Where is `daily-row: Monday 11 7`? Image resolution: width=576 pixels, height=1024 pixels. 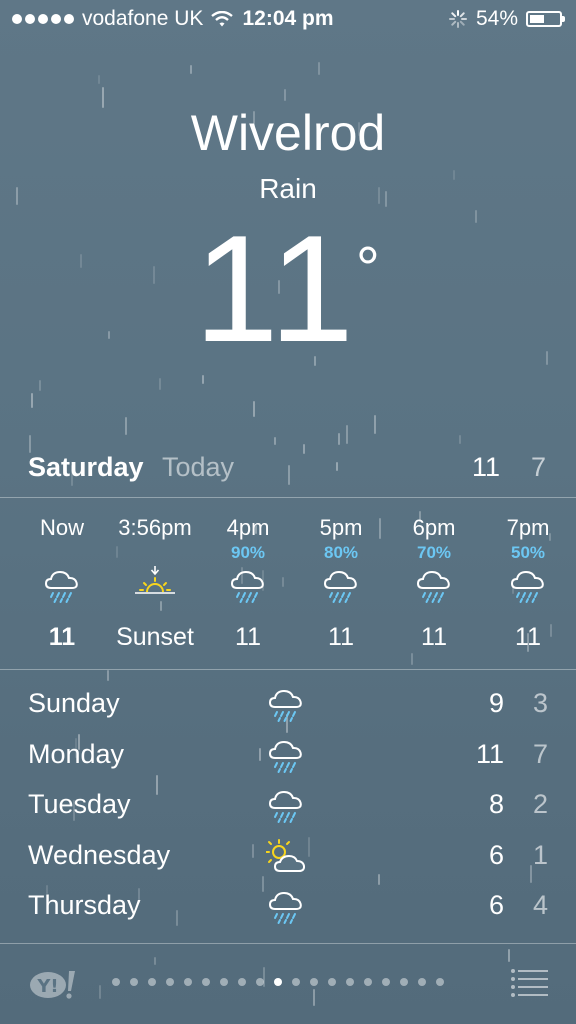 daily-row: Monday 11 7 is located at coordinates (288, 756).